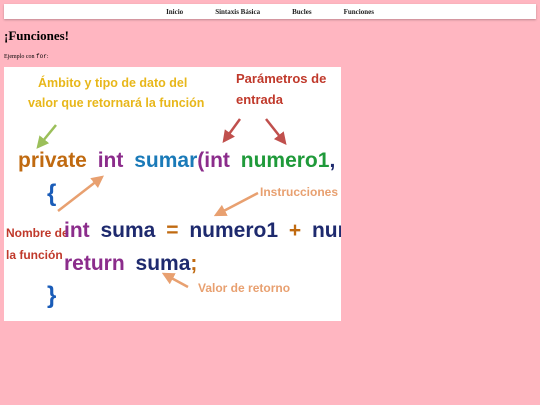  What do you see at coordinates (237, 12) in the screenshot?
I see `nav-link-sintaxis-basica: Sintaxis Básica` at bounding box center [237, 12].